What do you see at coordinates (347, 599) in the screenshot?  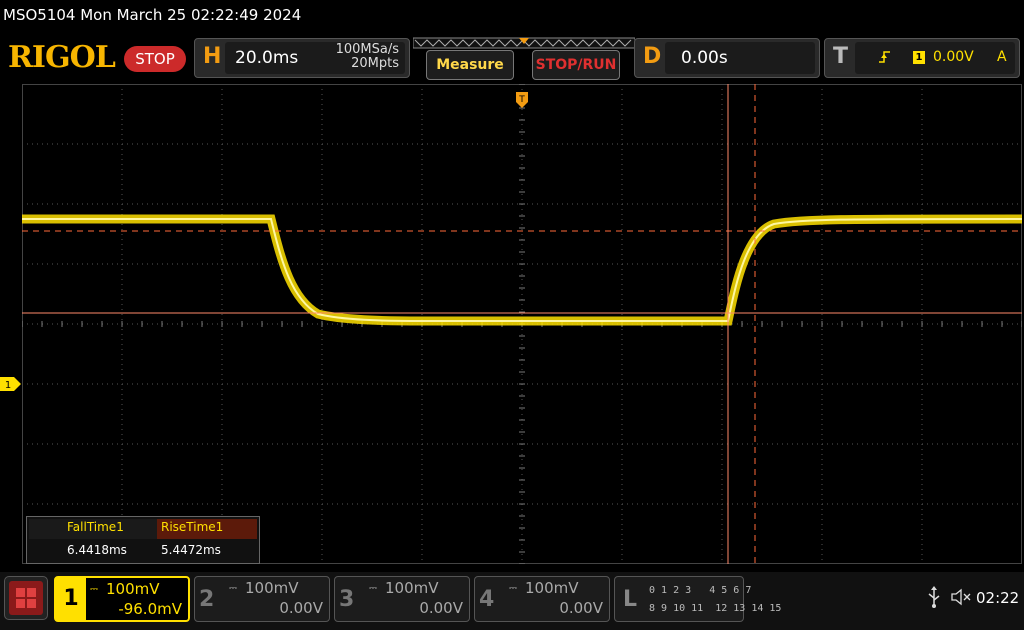 I see `channel-3-number: 3` at bounding box center [347, 599].